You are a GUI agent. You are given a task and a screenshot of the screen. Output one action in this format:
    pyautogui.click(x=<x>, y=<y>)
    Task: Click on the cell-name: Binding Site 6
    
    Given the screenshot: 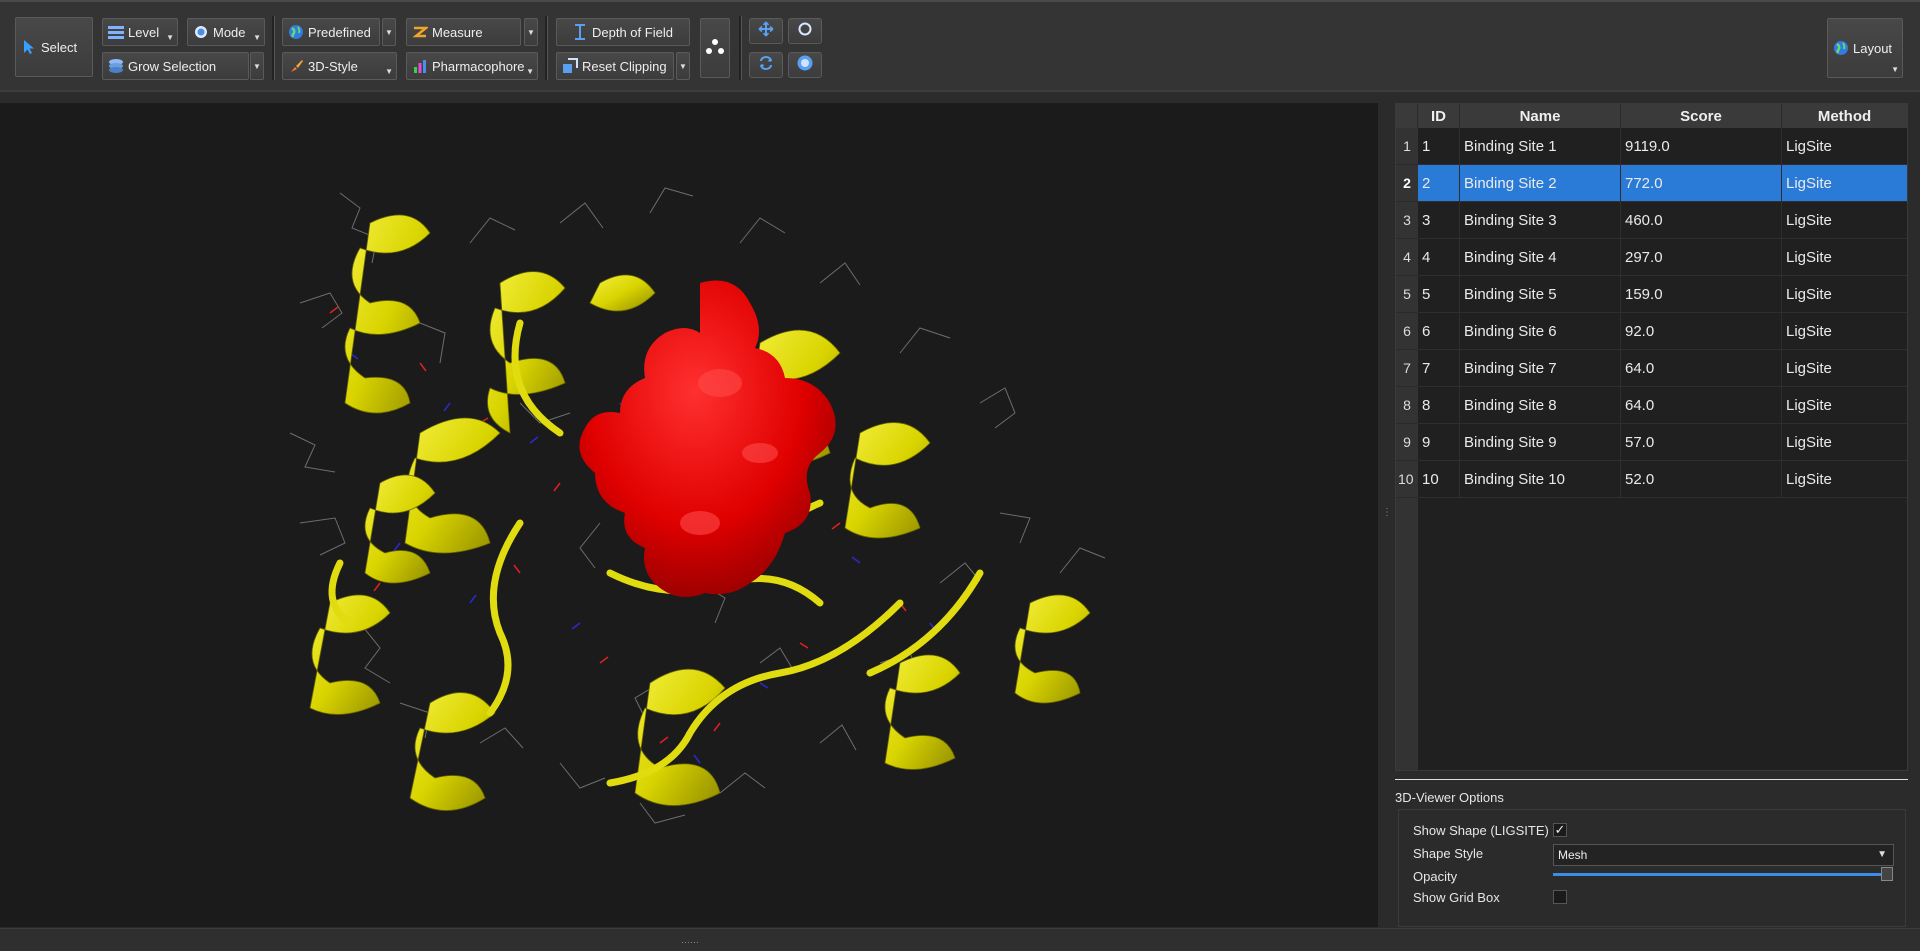 What is the action you would take?
    pyautogui.click(x=1540, y=331)
    